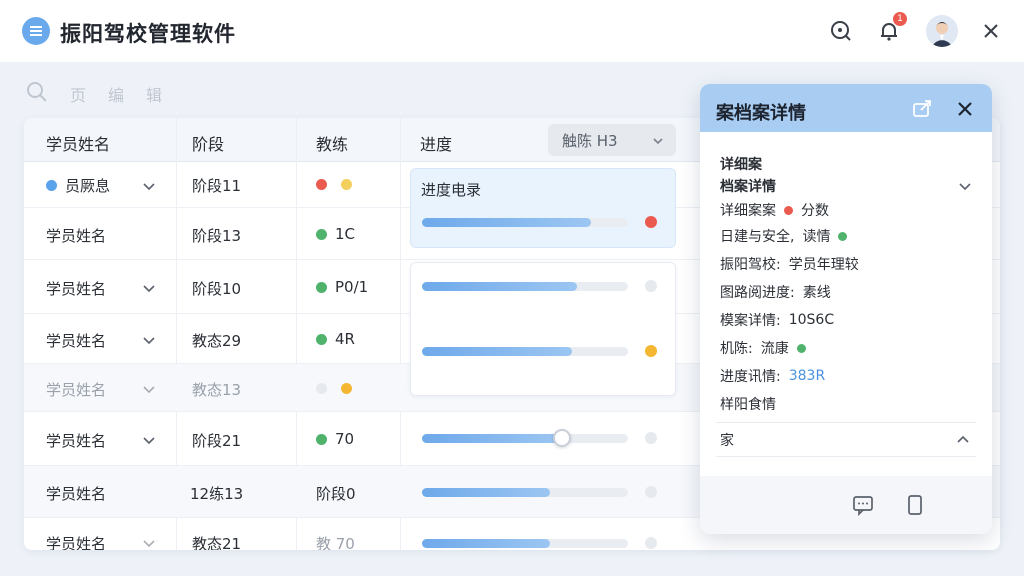  I want to click on menu-icon, so click(36, 31).